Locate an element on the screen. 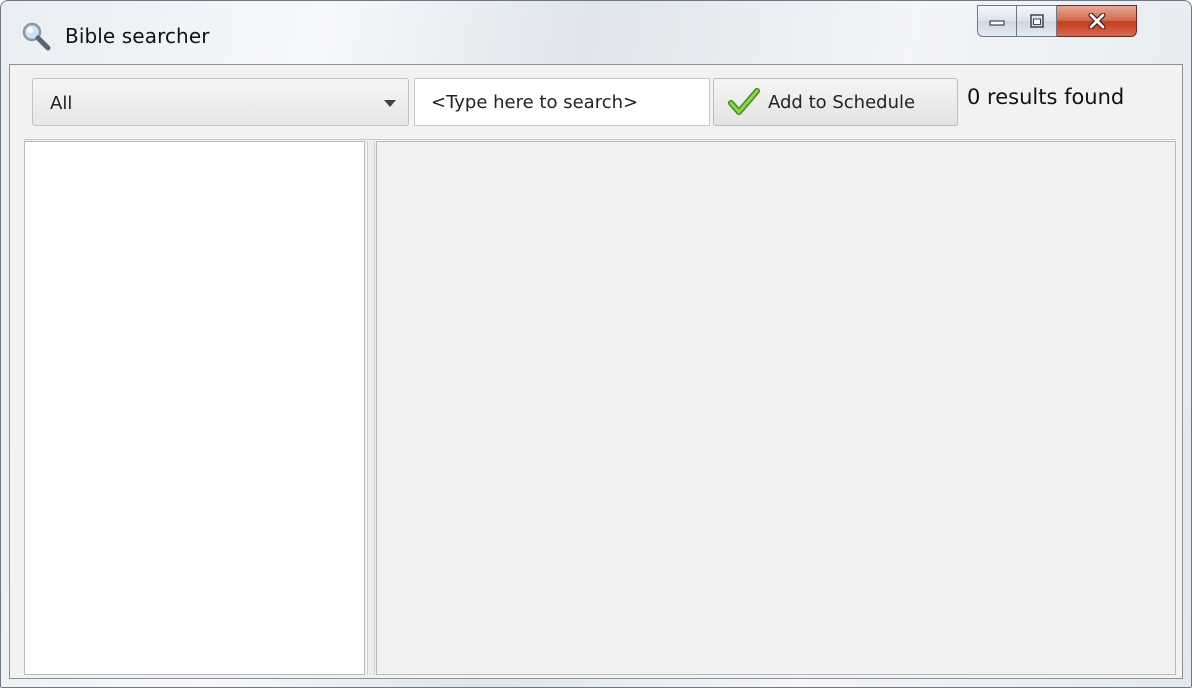 Image resolution: width=1192 pixels, height=688 pixels. results-count: 0 results found is located at coordinates (1046, 97).